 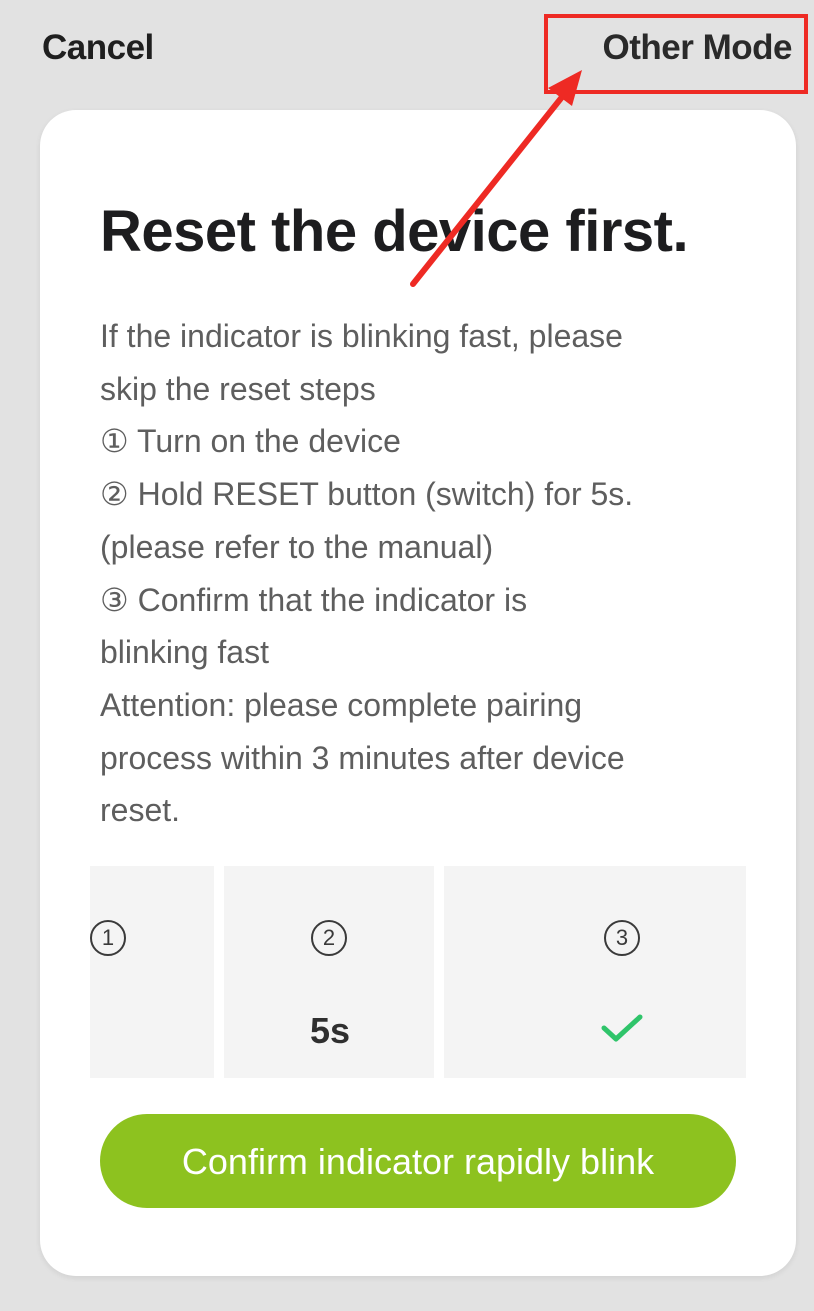 I want to click on step-2-duration: 5s, so click(x=330, y=1030).